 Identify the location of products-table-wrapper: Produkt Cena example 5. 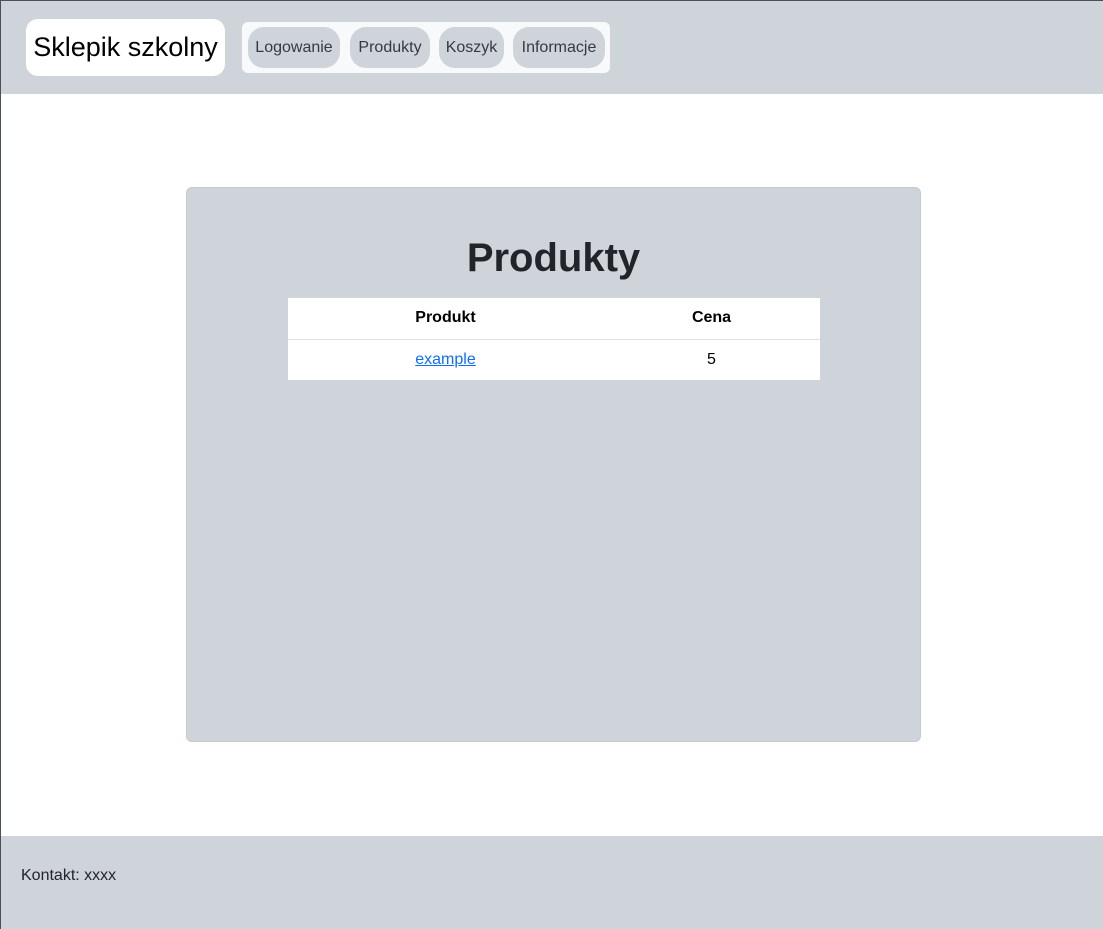
(554, 339).